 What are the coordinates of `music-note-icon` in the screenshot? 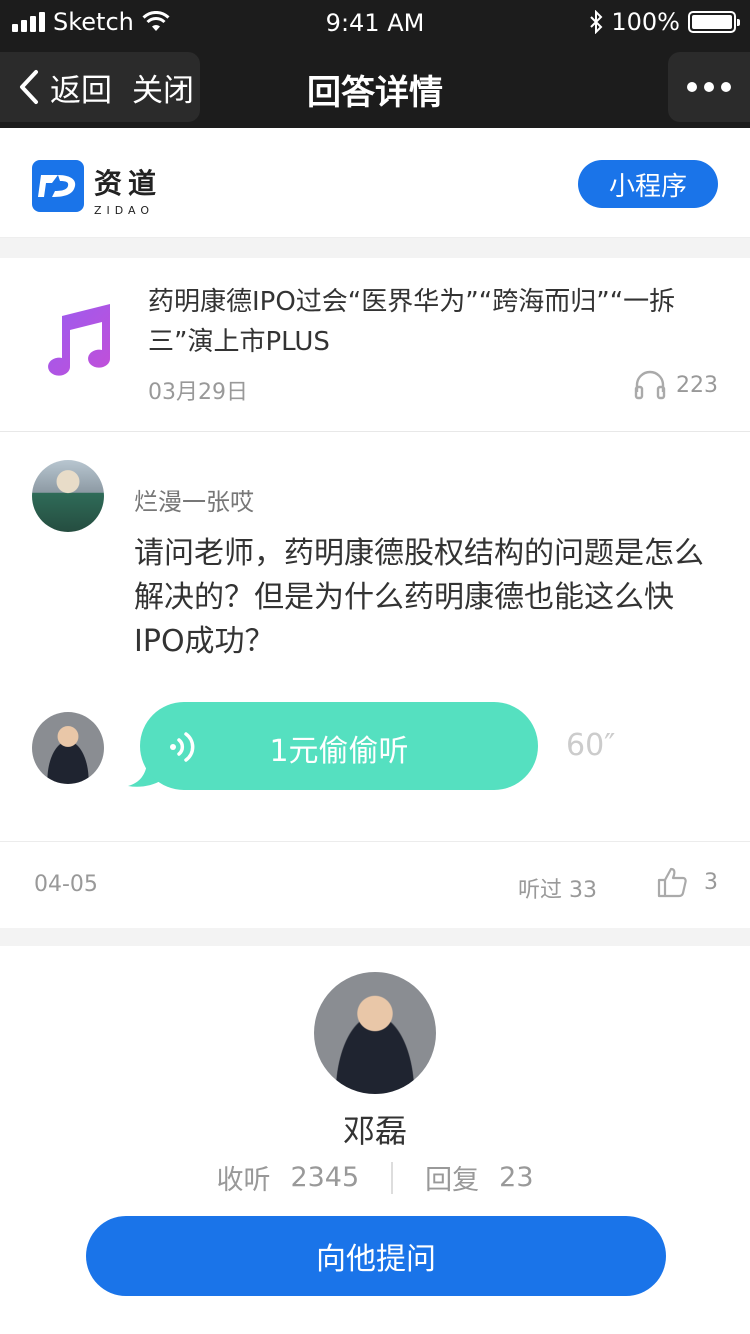 It's located at (79, 340).